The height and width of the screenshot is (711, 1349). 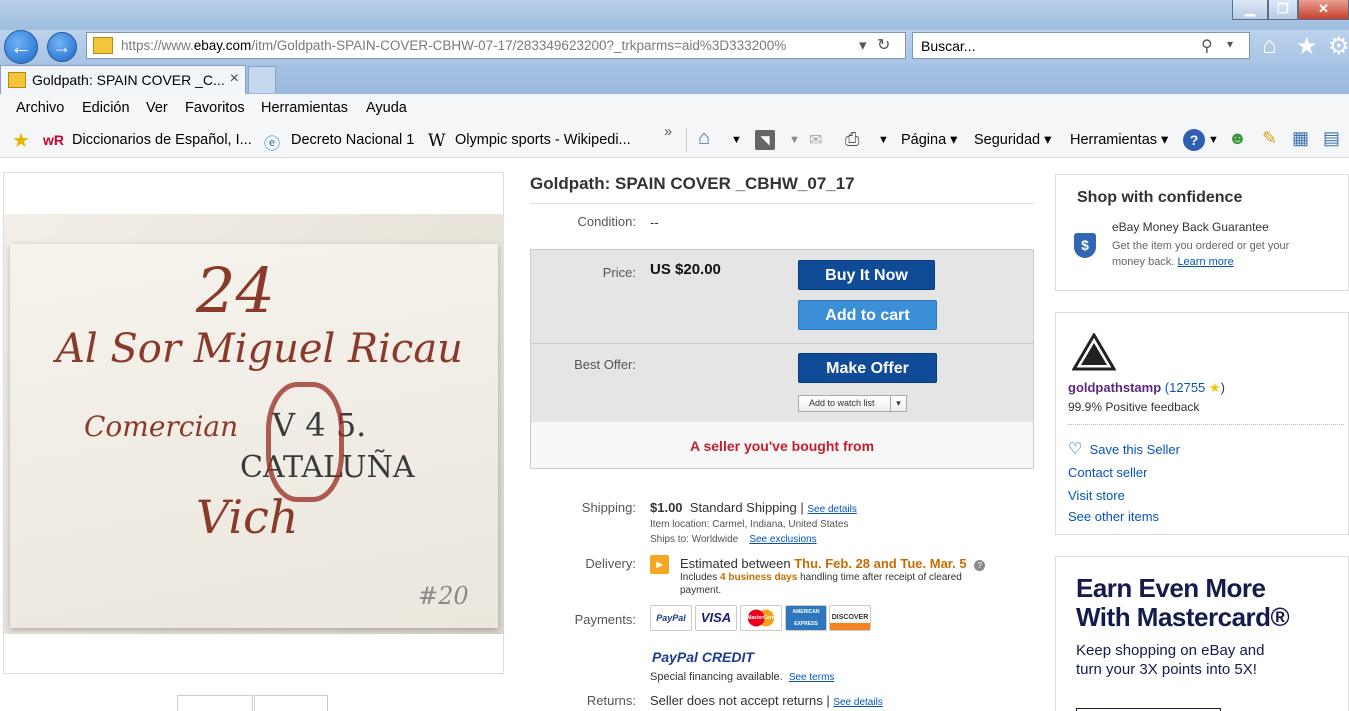 I want to click on help-icon: ?, so click(x=1194, y=140).